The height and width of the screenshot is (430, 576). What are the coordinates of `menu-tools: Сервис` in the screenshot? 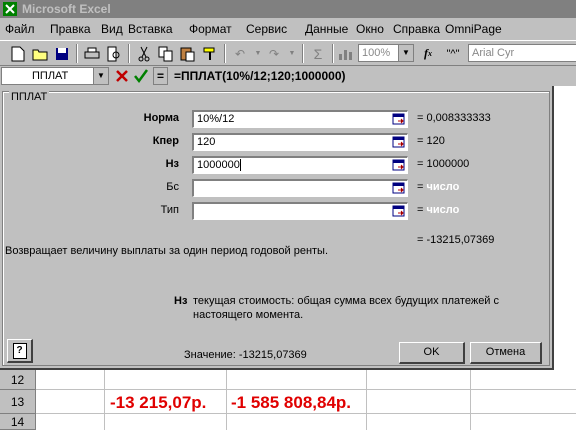 It's located at (266, 29).